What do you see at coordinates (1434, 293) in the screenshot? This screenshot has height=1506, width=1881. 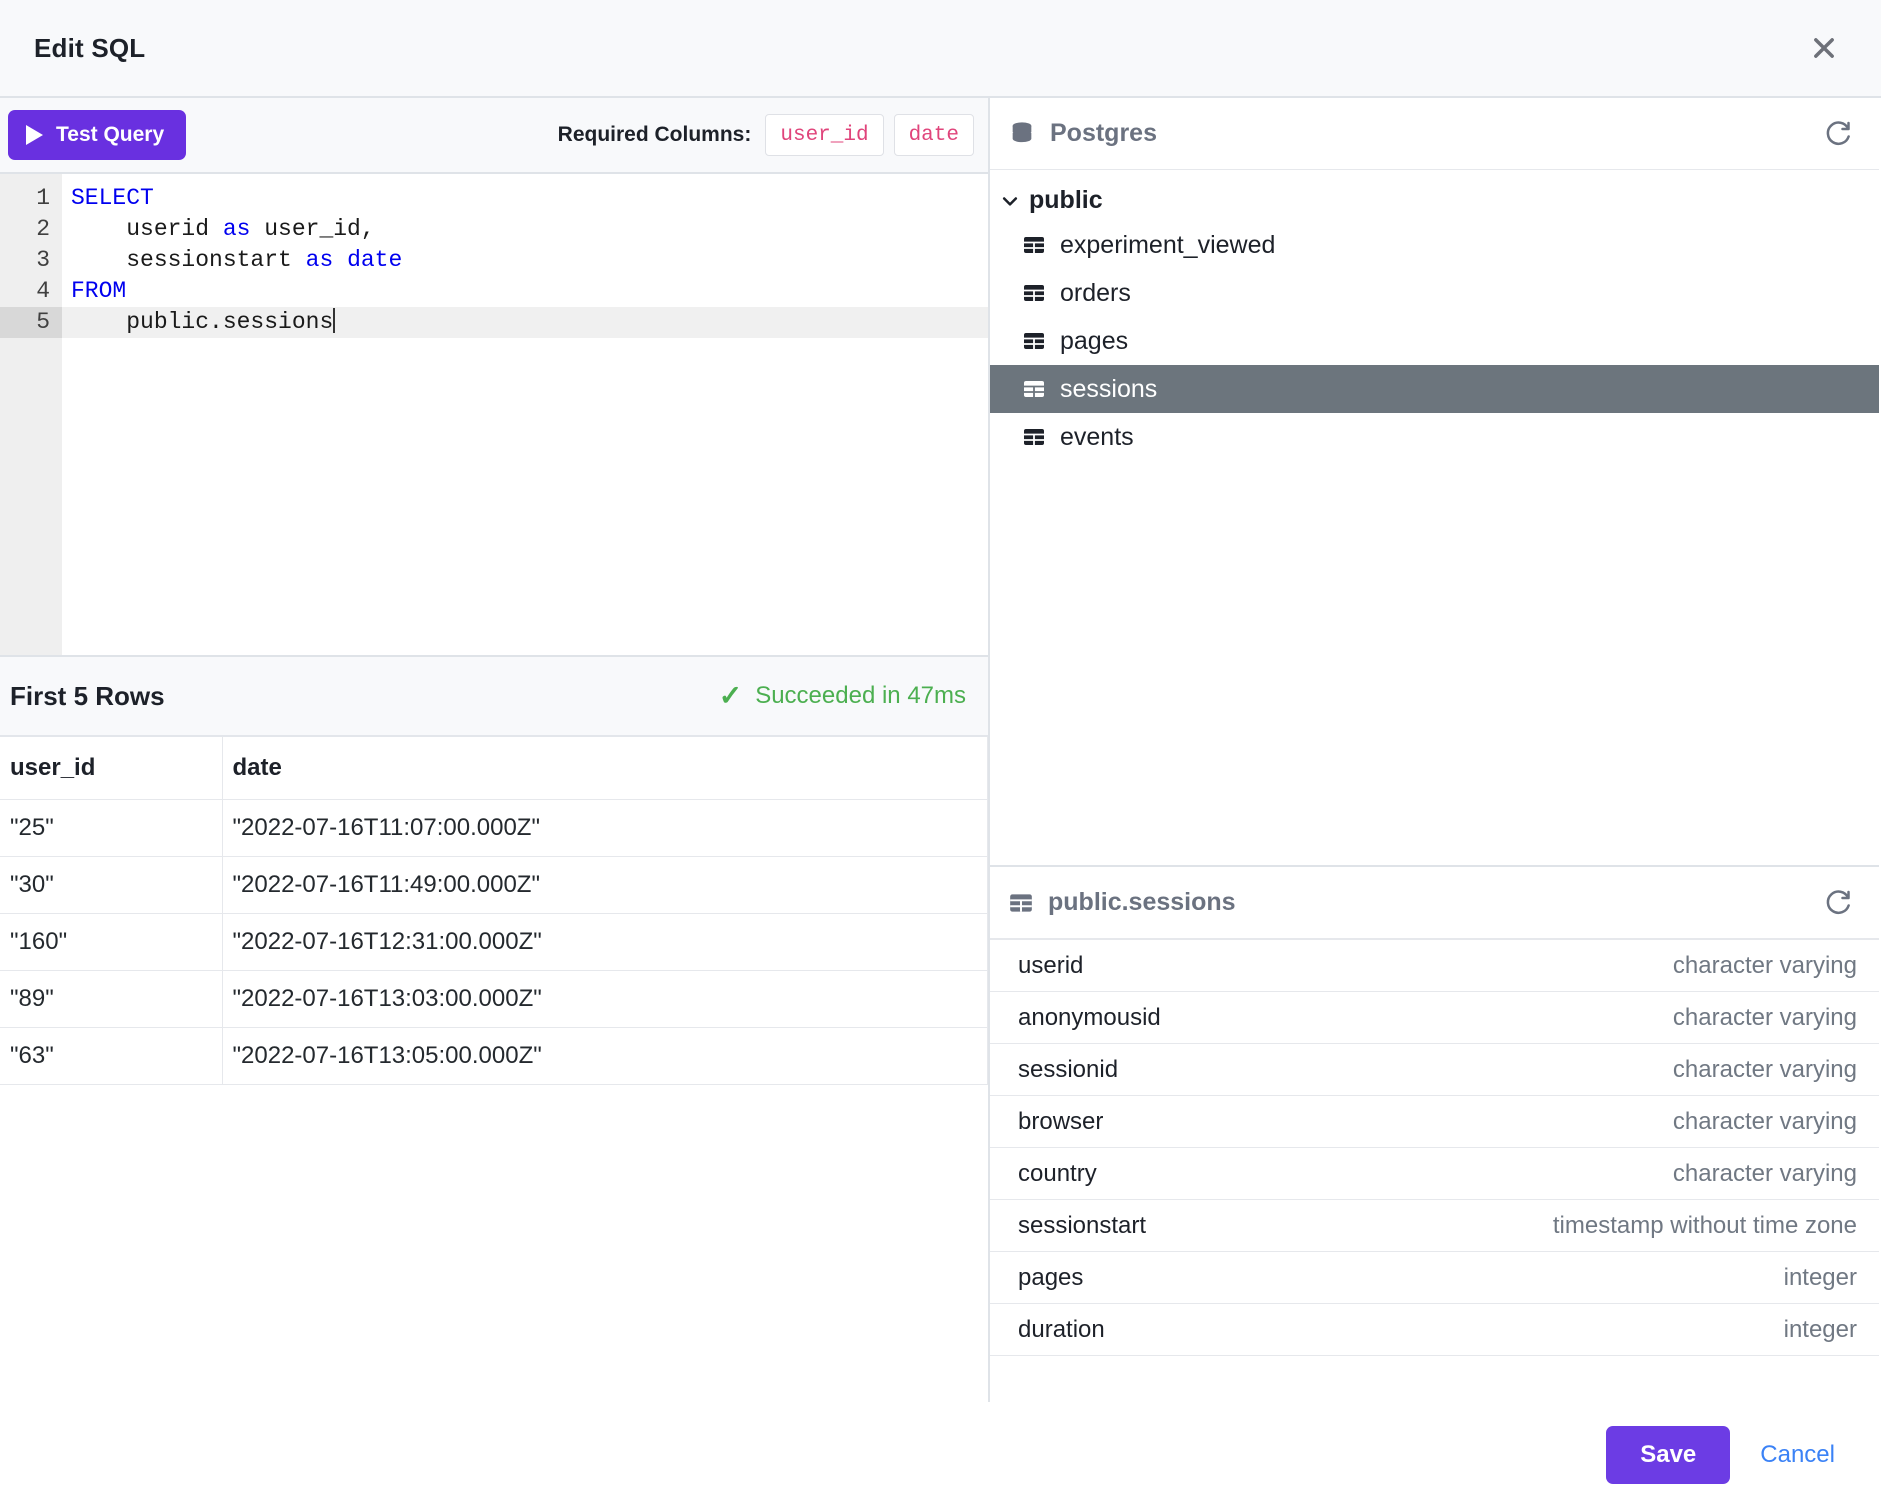 I see `table-item-orders: orders` at bounding box center [1434, 293].